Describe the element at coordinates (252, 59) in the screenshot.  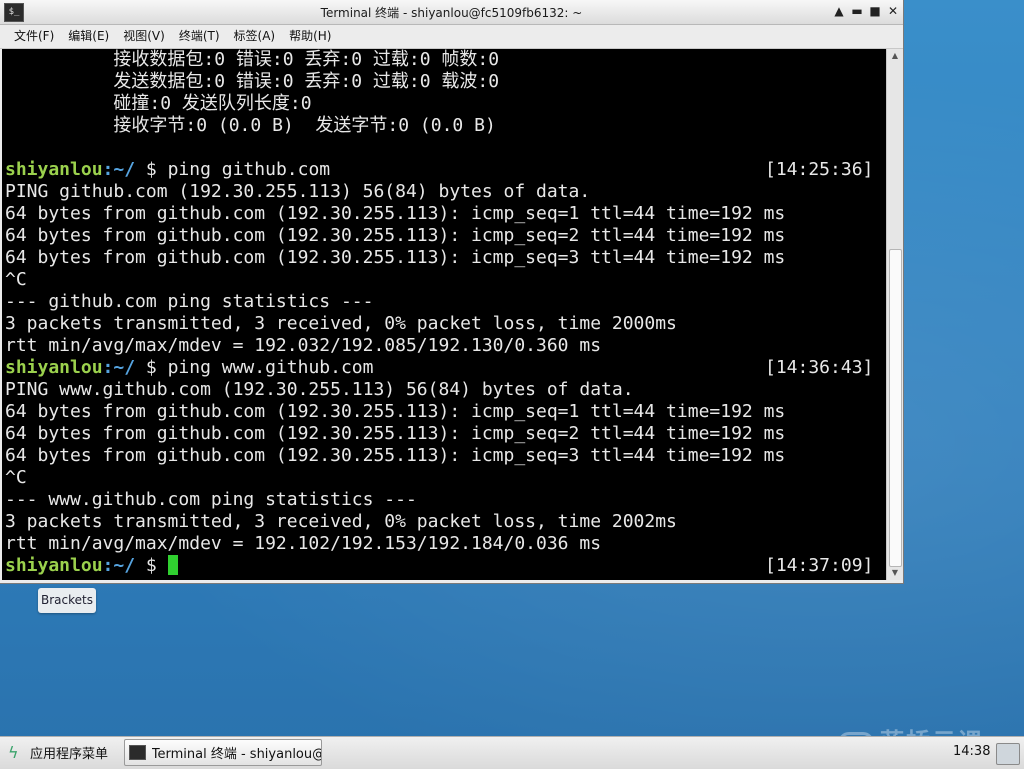
I see `terminal-line: 接收数据包:0 错误:0 丢弃:0 过载:0 帧数:0` at that location.